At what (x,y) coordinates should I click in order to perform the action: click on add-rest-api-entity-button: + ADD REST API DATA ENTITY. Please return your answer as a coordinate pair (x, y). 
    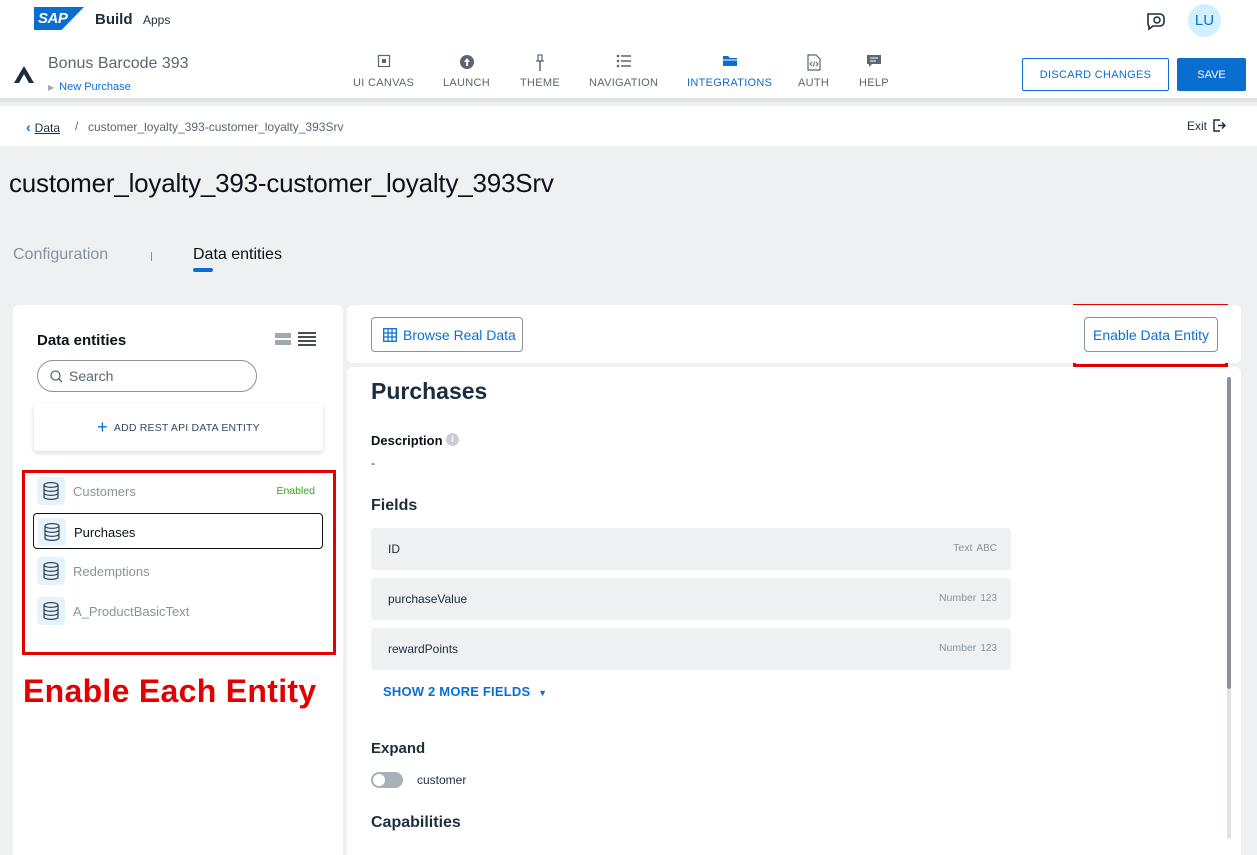
    Looking at the image, I should click on (178, 427).